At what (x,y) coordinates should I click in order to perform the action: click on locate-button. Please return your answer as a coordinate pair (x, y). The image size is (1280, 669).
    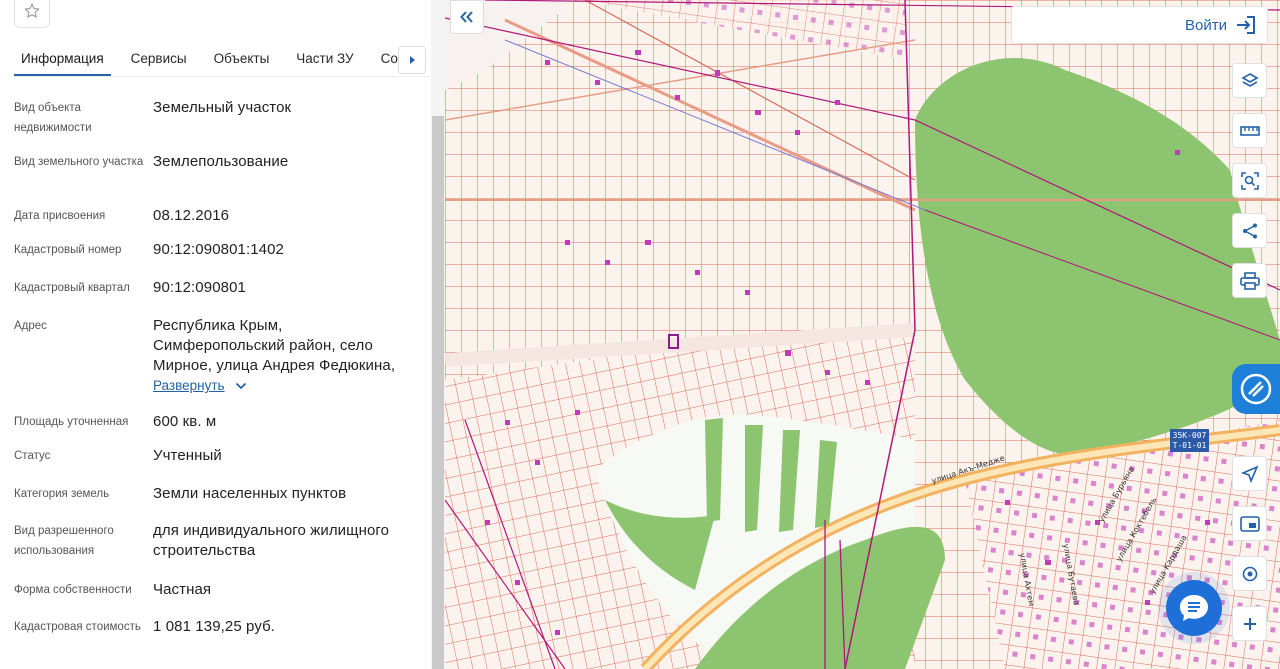
    Looking at the image, I should click on (1249, 573).